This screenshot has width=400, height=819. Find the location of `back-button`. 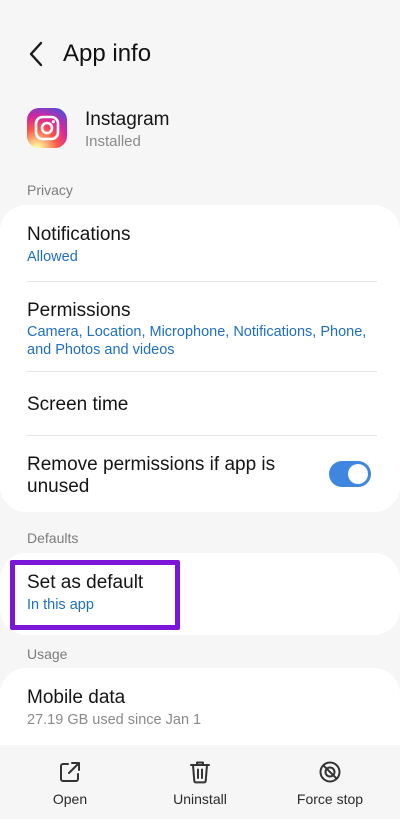

back-button is located at coordinates (36, 54).